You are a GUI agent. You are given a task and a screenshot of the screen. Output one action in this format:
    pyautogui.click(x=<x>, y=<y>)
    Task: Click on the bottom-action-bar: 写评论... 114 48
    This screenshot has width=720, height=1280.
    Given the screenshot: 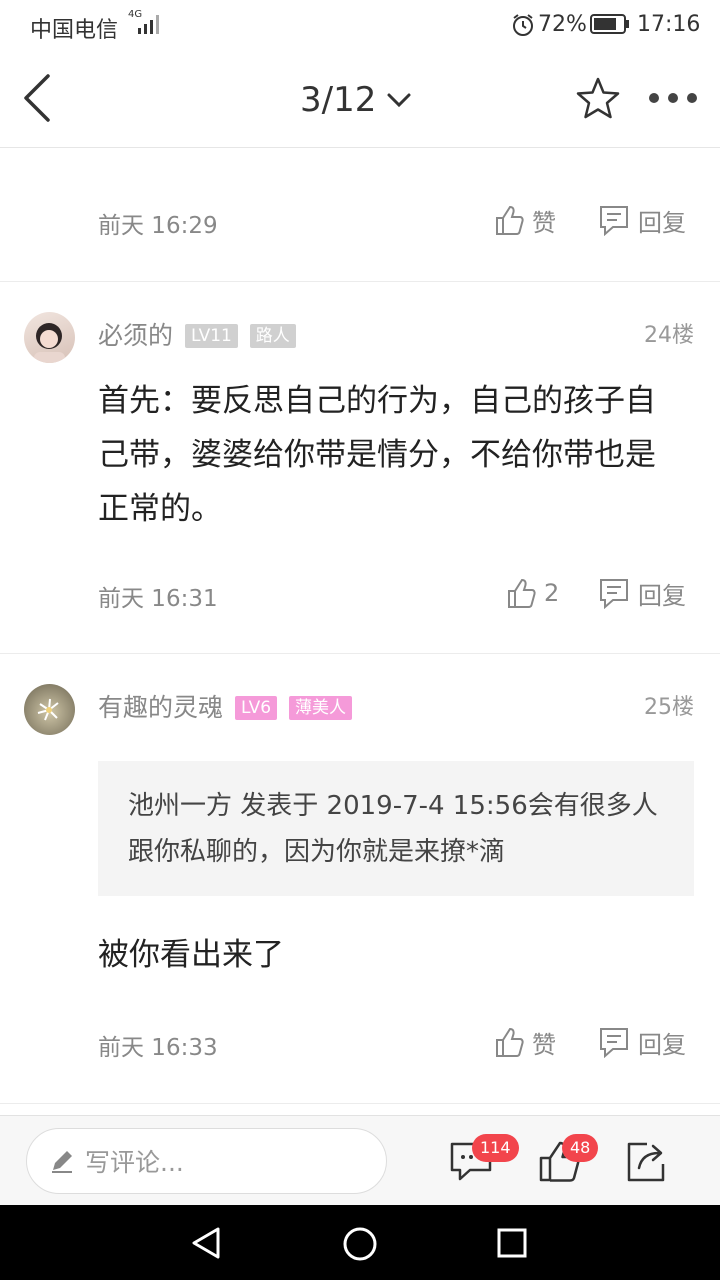 What is the action you would take?
    pyautogui.click(x=360, y=1160)
    